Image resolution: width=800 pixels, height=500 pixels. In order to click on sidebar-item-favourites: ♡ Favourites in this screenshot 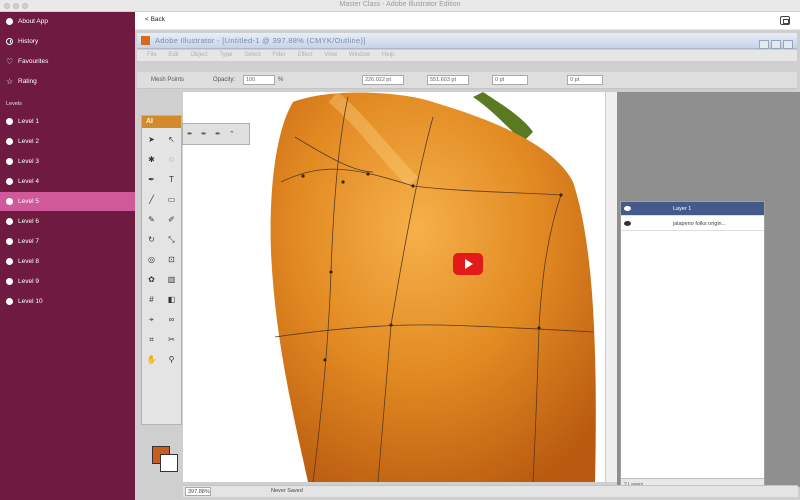, I will do `click(67, 61)`.